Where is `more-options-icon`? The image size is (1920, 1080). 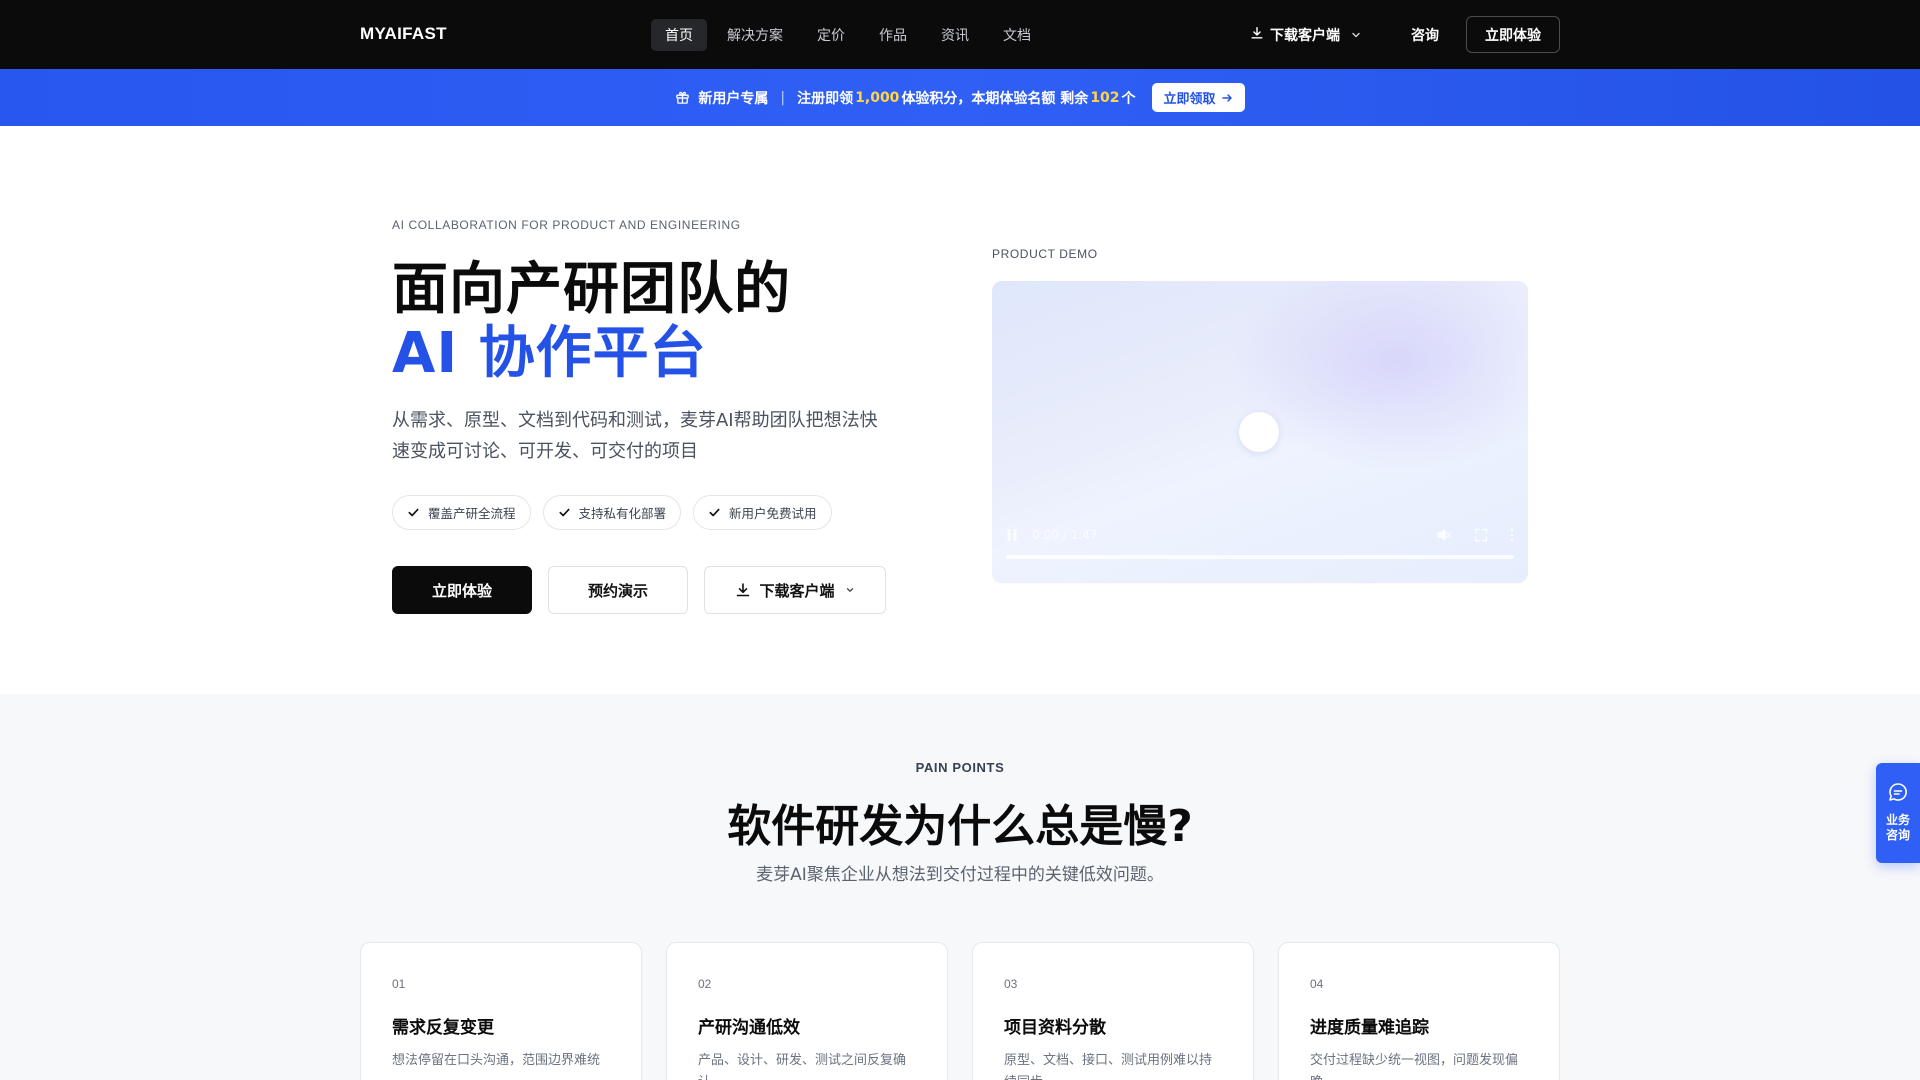
more-options-icon is located at coordinates (1512, 535).